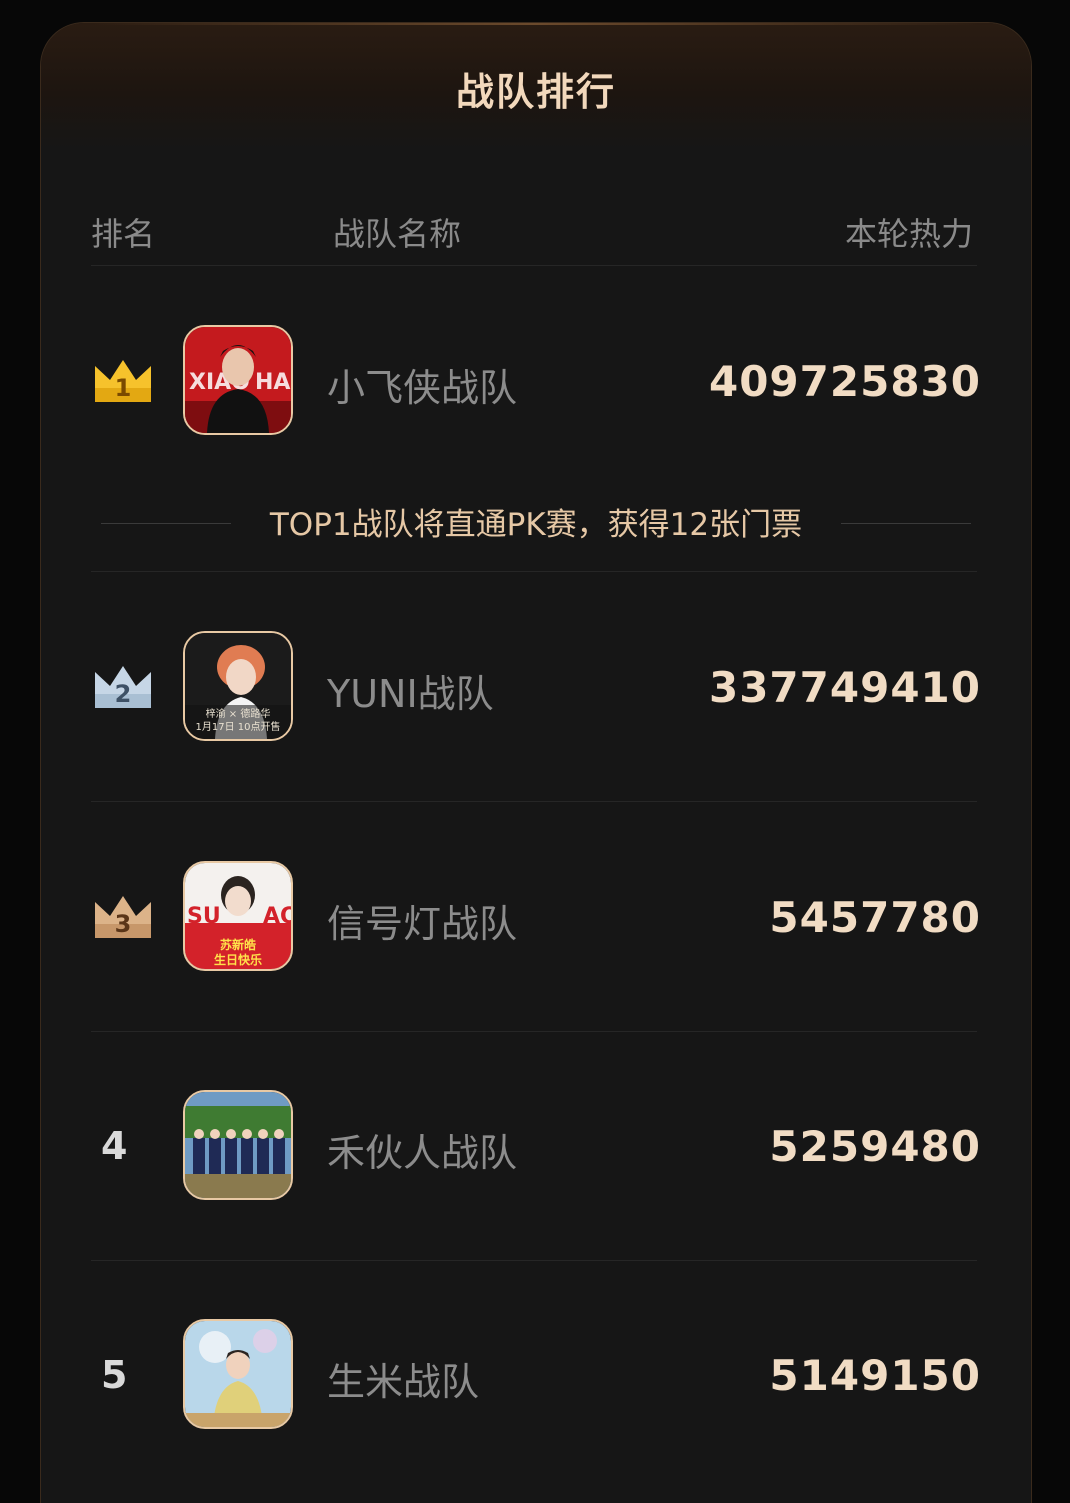 The width and height of the screenshot is (1070, 1503). What do you see at coordinates (875, 1375) in the screenshot?
I see `team-heat-value: 5149150` at bounding box center [875, 1375].